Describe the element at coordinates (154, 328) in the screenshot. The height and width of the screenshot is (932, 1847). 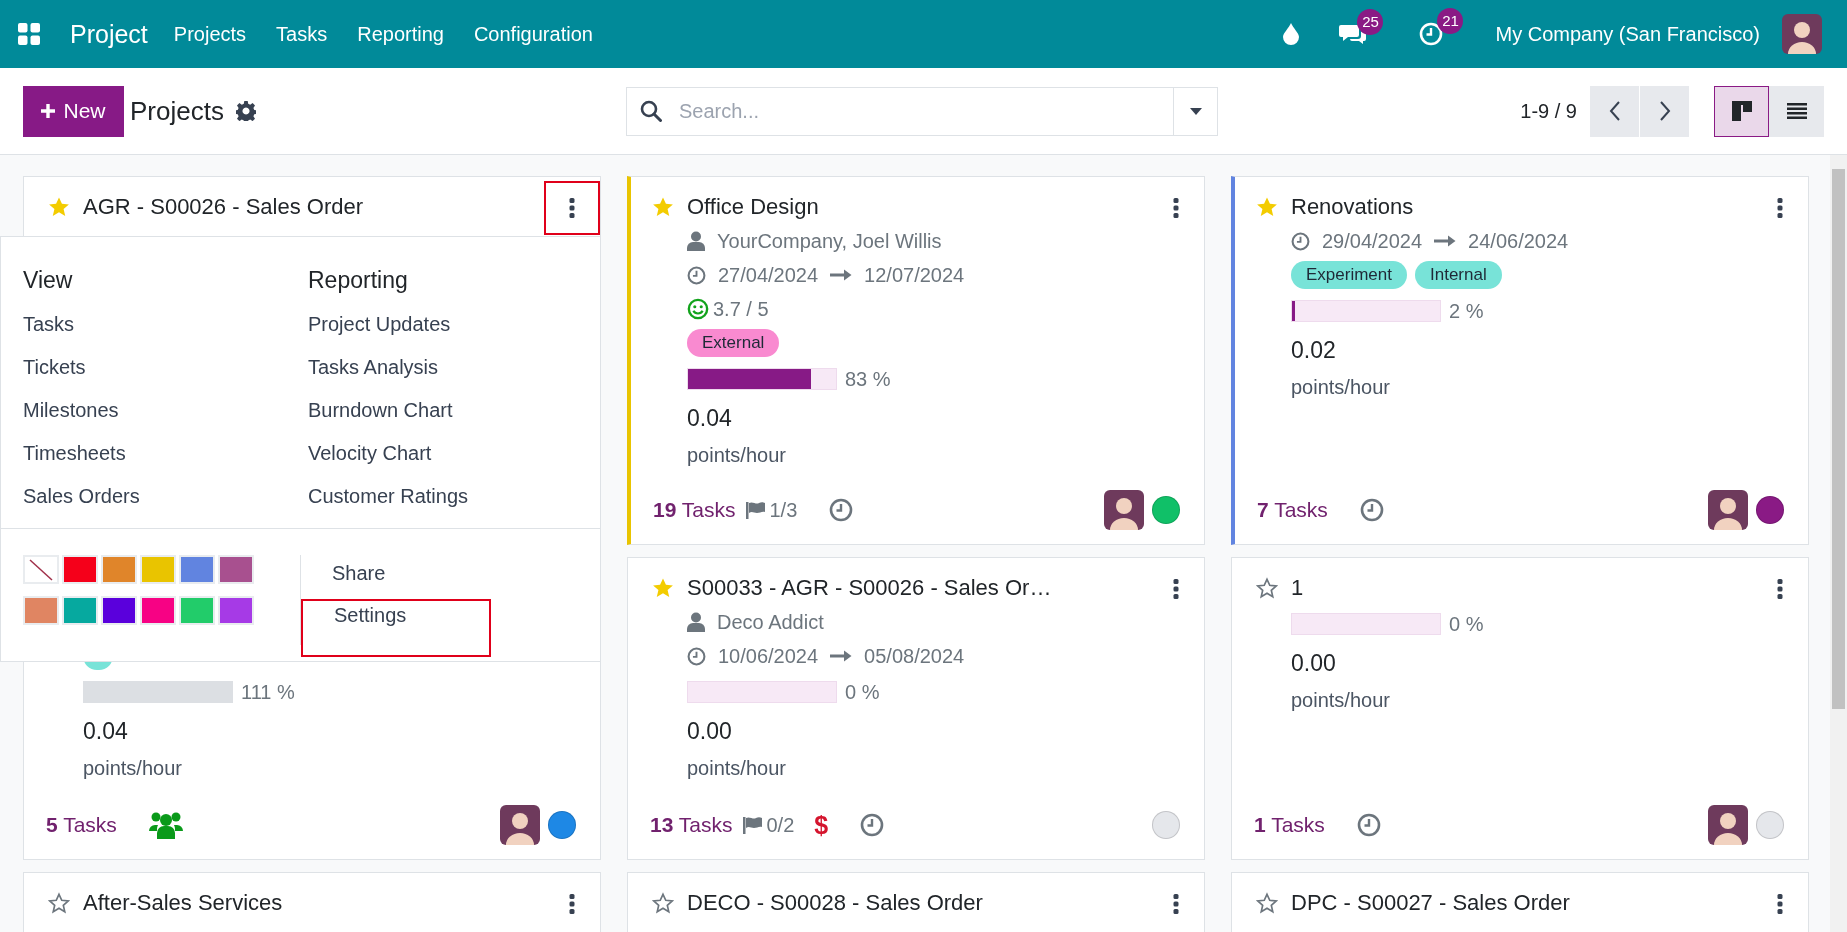
I see `menu-item: Tasks` at that location.